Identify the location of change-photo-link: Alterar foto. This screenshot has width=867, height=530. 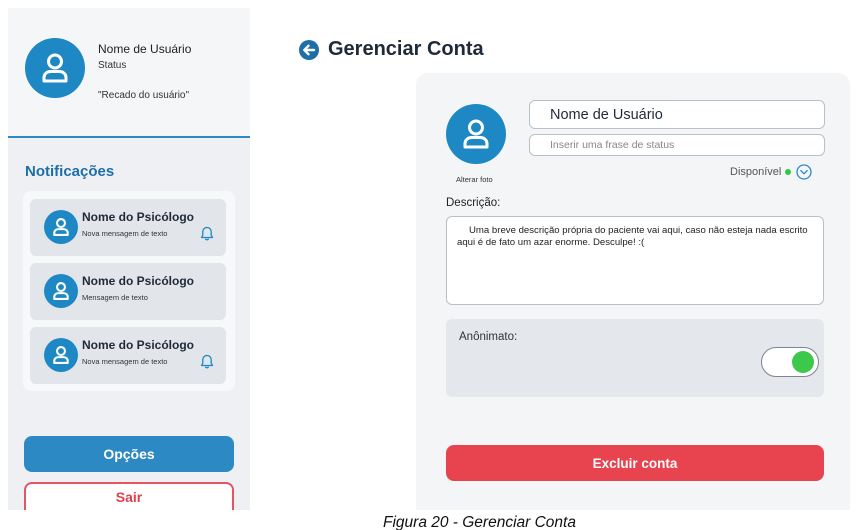
(474, 179).